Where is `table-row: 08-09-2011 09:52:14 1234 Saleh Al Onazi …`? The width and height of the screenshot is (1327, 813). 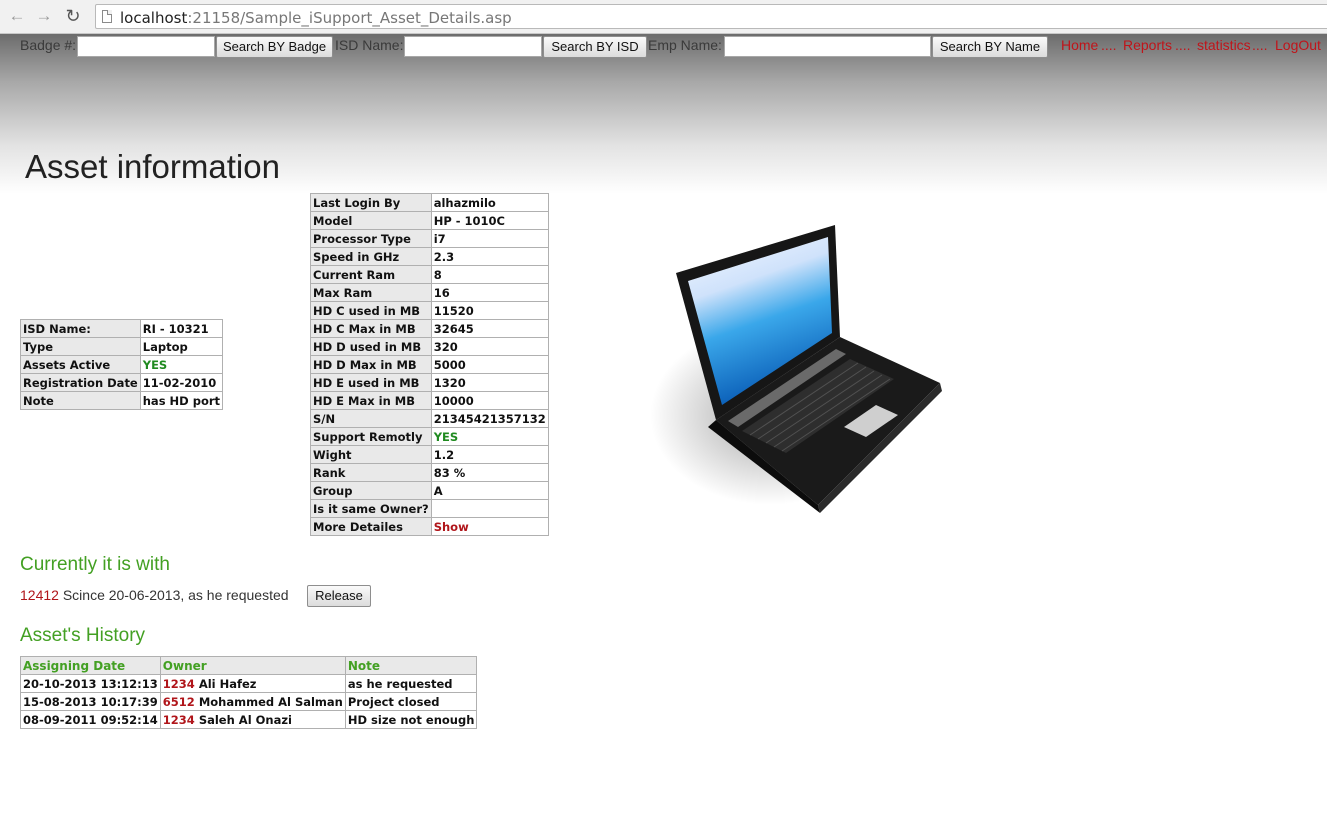 table-row: 08-09-2011 09:52:14 1234 Saleh Al Onazi … is located at coordinates (249, 719).